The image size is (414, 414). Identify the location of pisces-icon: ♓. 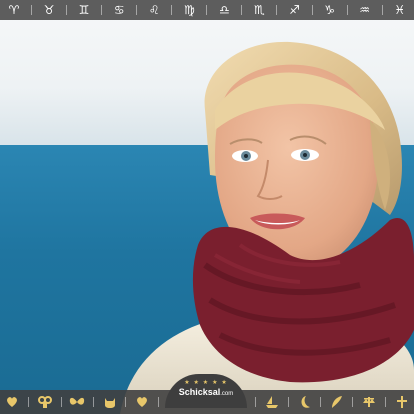
(400, 10).